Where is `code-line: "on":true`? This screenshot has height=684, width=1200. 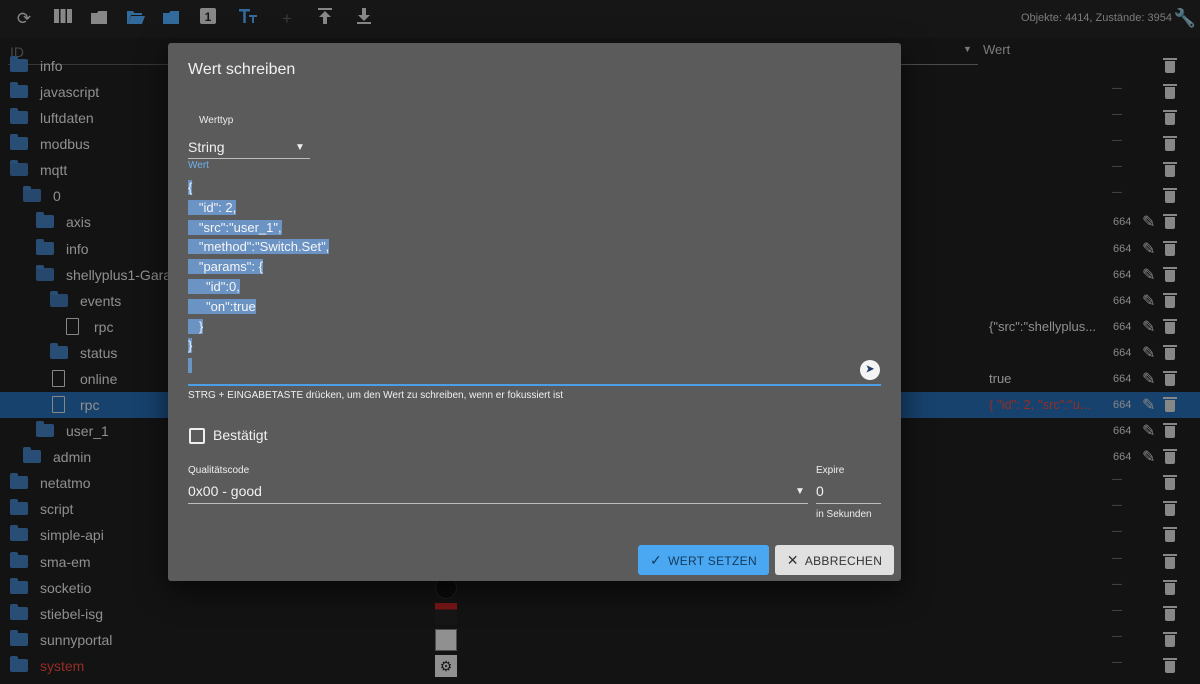
code-line: "on":true is located at coordinates (258, 307).